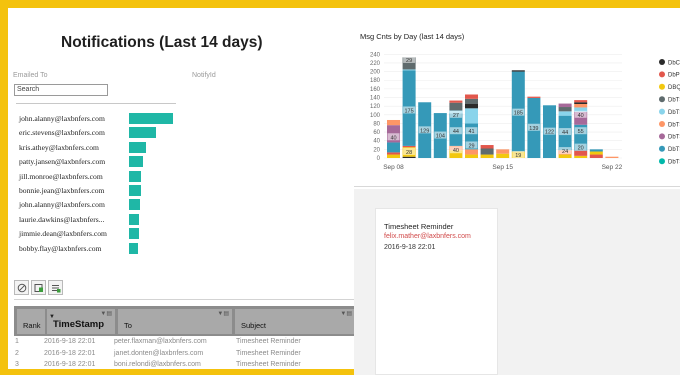 The image size is (680, 375). I want to click on data-label: 41, so click(471, 132).